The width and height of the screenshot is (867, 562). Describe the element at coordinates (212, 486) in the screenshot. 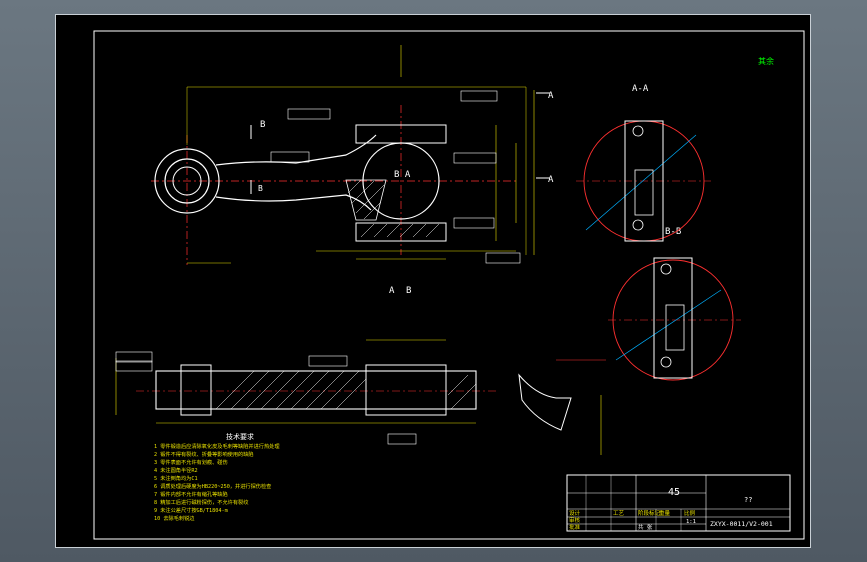

I see `note-6: 6 调质处理后硬度为HB220~250，并进行探伤检查` at that location.